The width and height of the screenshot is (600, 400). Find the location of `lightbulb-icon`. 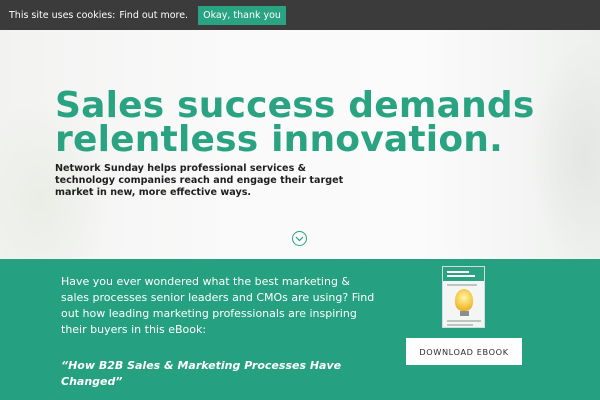

lightbulb-icon is located at coordinates (464, 300).